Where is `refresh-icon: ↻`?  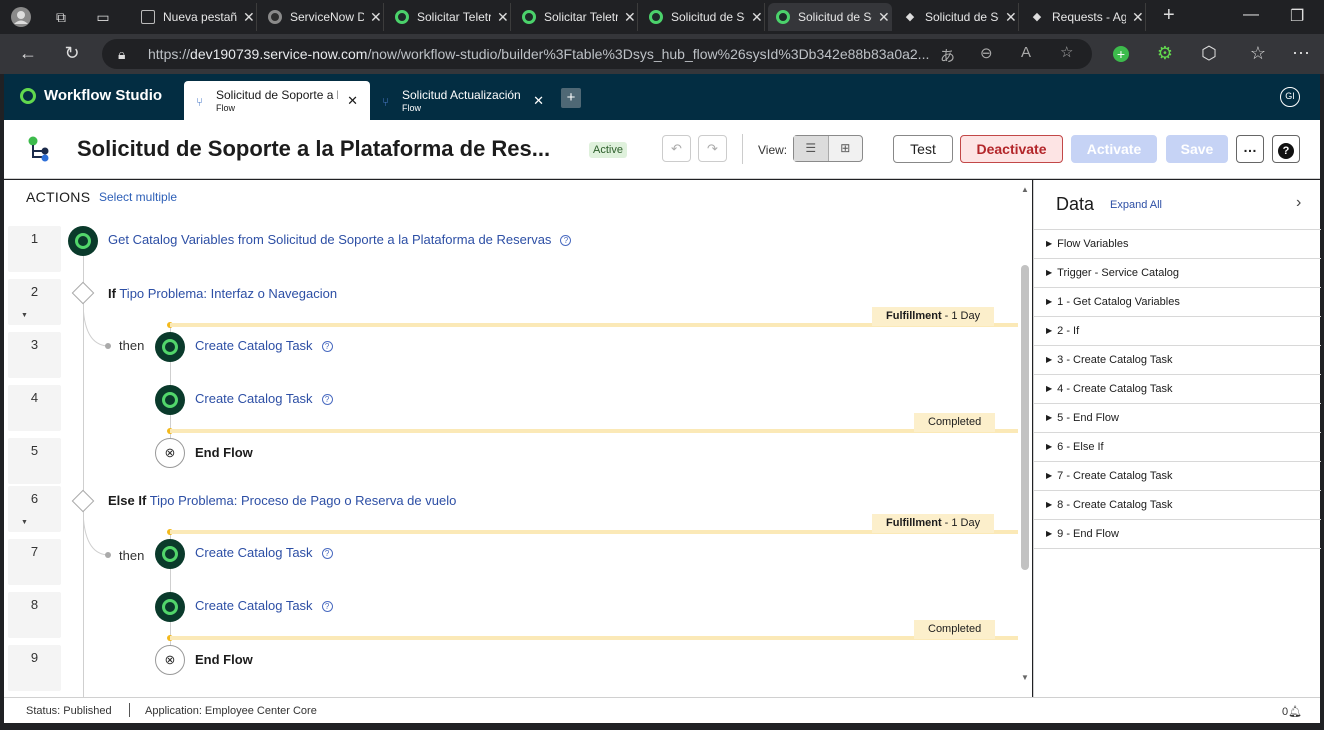 refresh-icon: ↻ is located at coordinates (72, 53).